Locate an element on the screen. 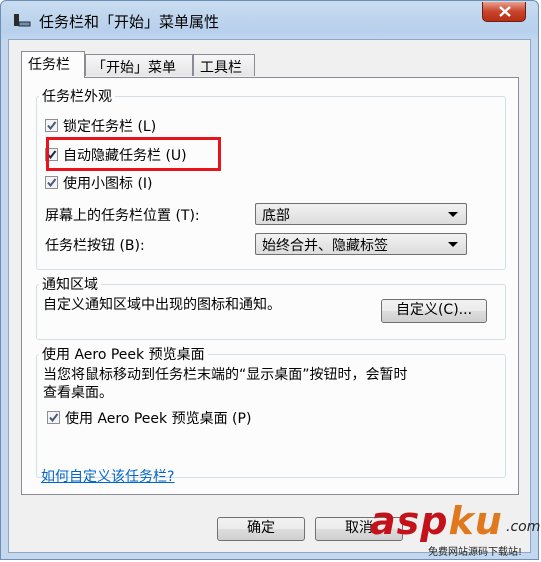  aero-peek-description-line2: 查看桌面。 is located at coordinates (78, 393).